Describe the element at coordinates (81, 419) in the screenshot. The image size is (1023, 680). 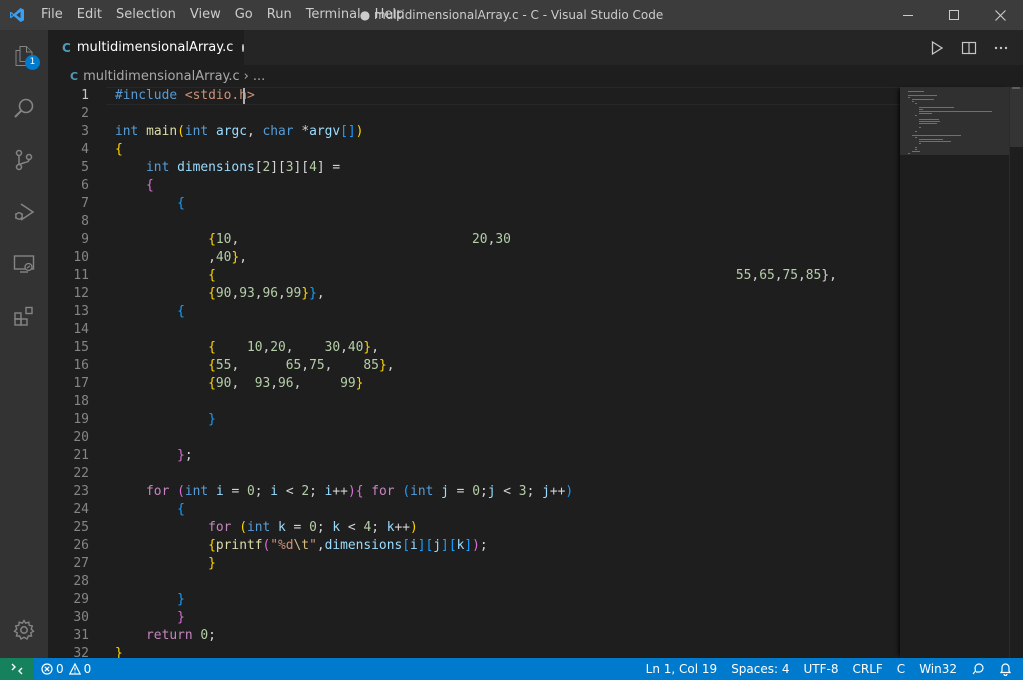
I see `line-number: 19` at that location.